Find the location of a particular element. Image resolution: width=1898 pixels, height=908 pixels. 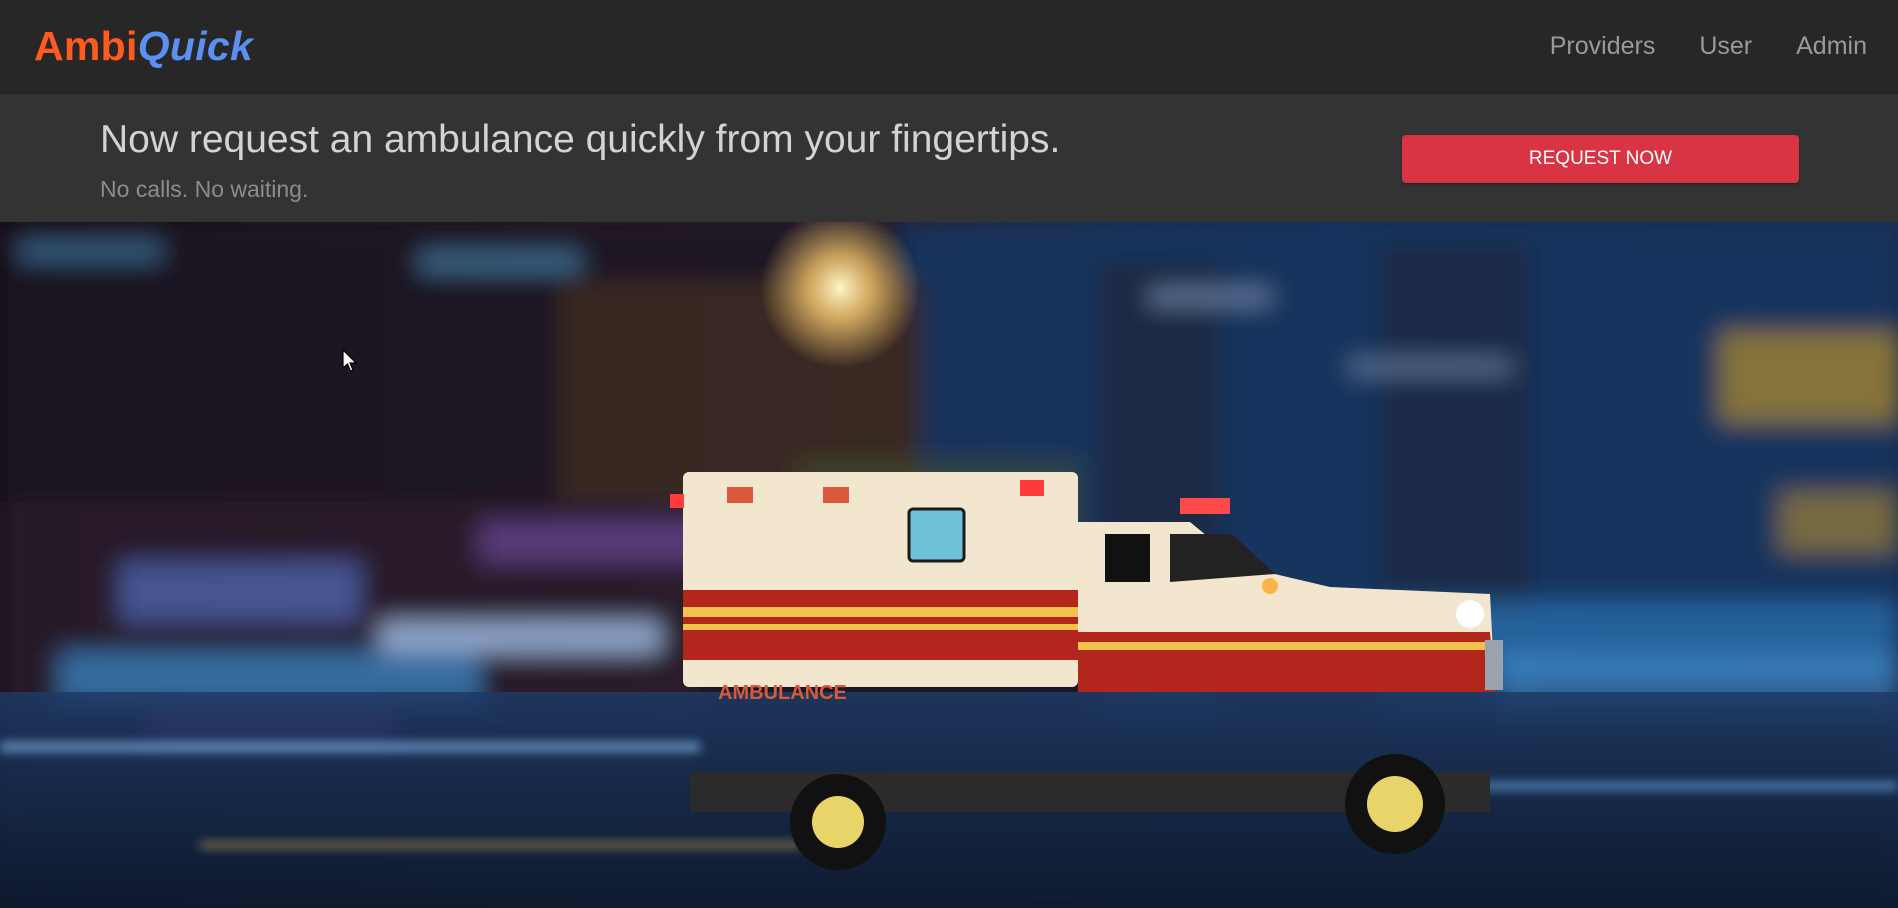

ambulance-label: AMBULANCE is located at coordinates (782, 693).